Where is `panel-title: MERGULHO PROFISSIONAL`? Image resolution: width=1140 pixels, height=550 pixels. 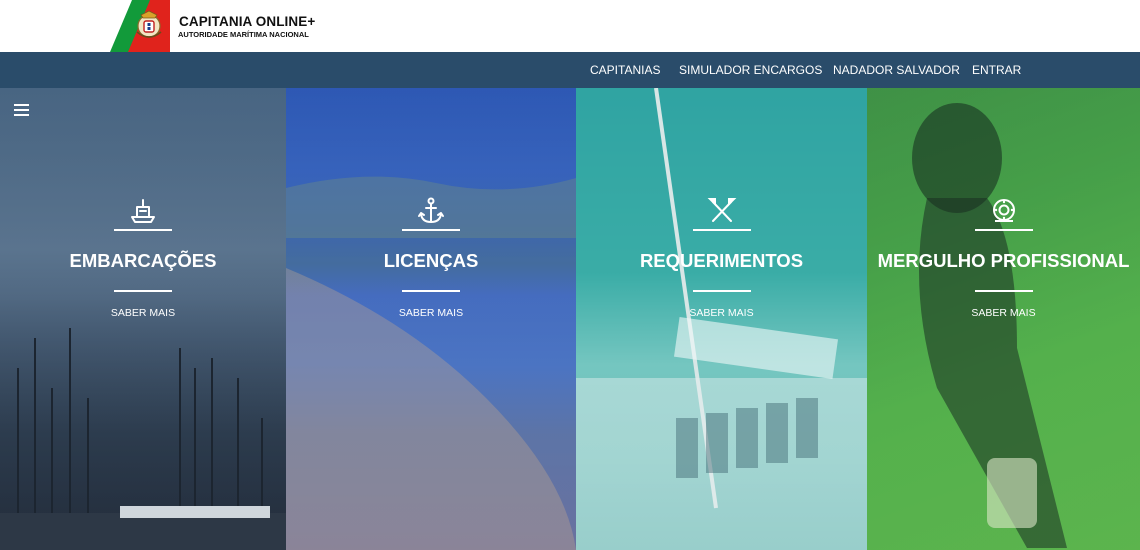 panel-title: MERGULHO PROFISSIONAL is located at coordinates (1003, 261).